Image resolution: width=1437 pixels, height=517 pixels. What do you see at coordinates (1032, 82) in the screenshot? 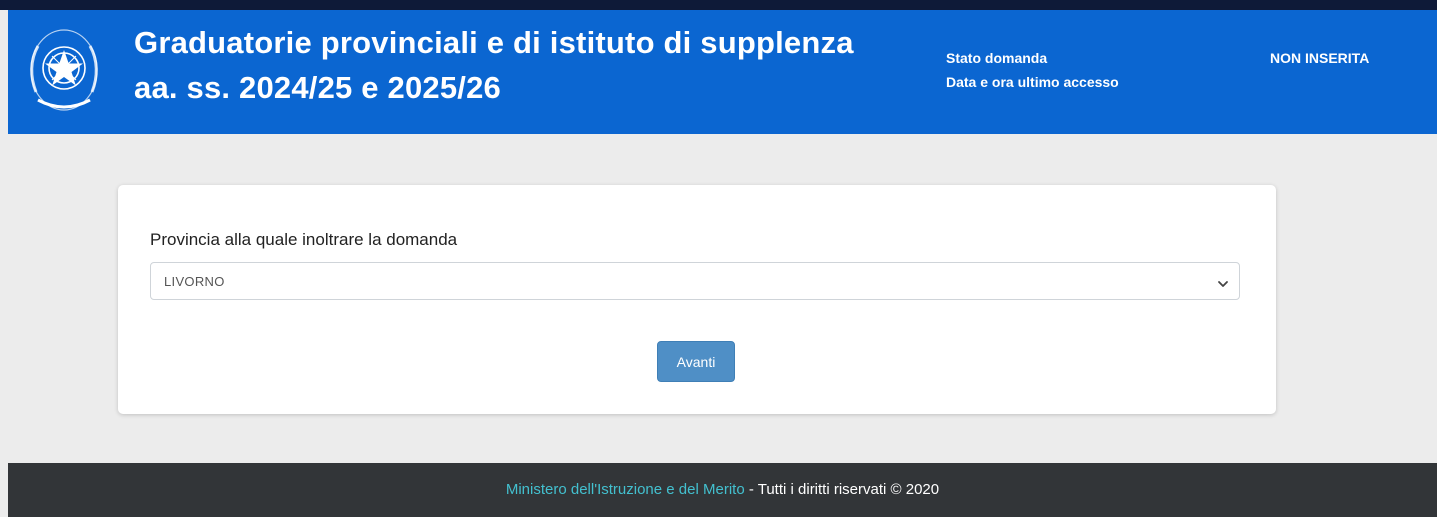
I see `last-access-label: Data e ora ultimo accesso` at bounding box center [1032, 82].